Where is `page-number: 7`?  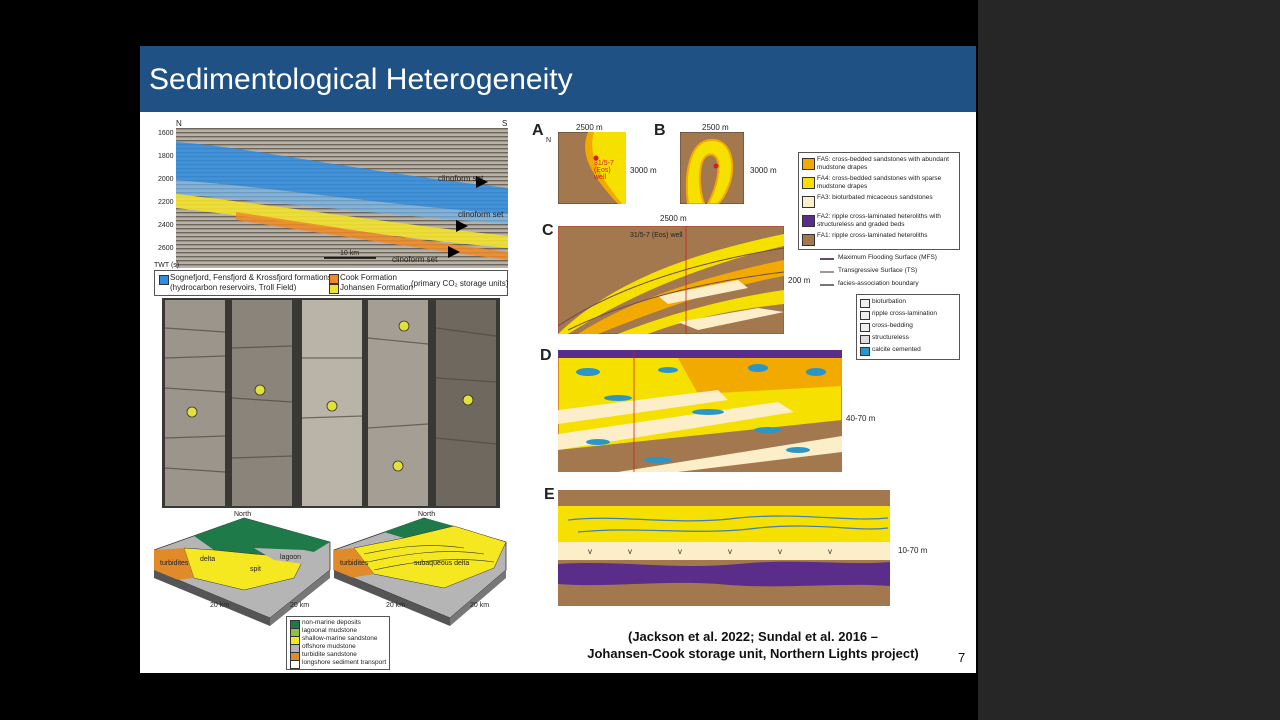 page-number: 7 is located at coordinates (962, 657).